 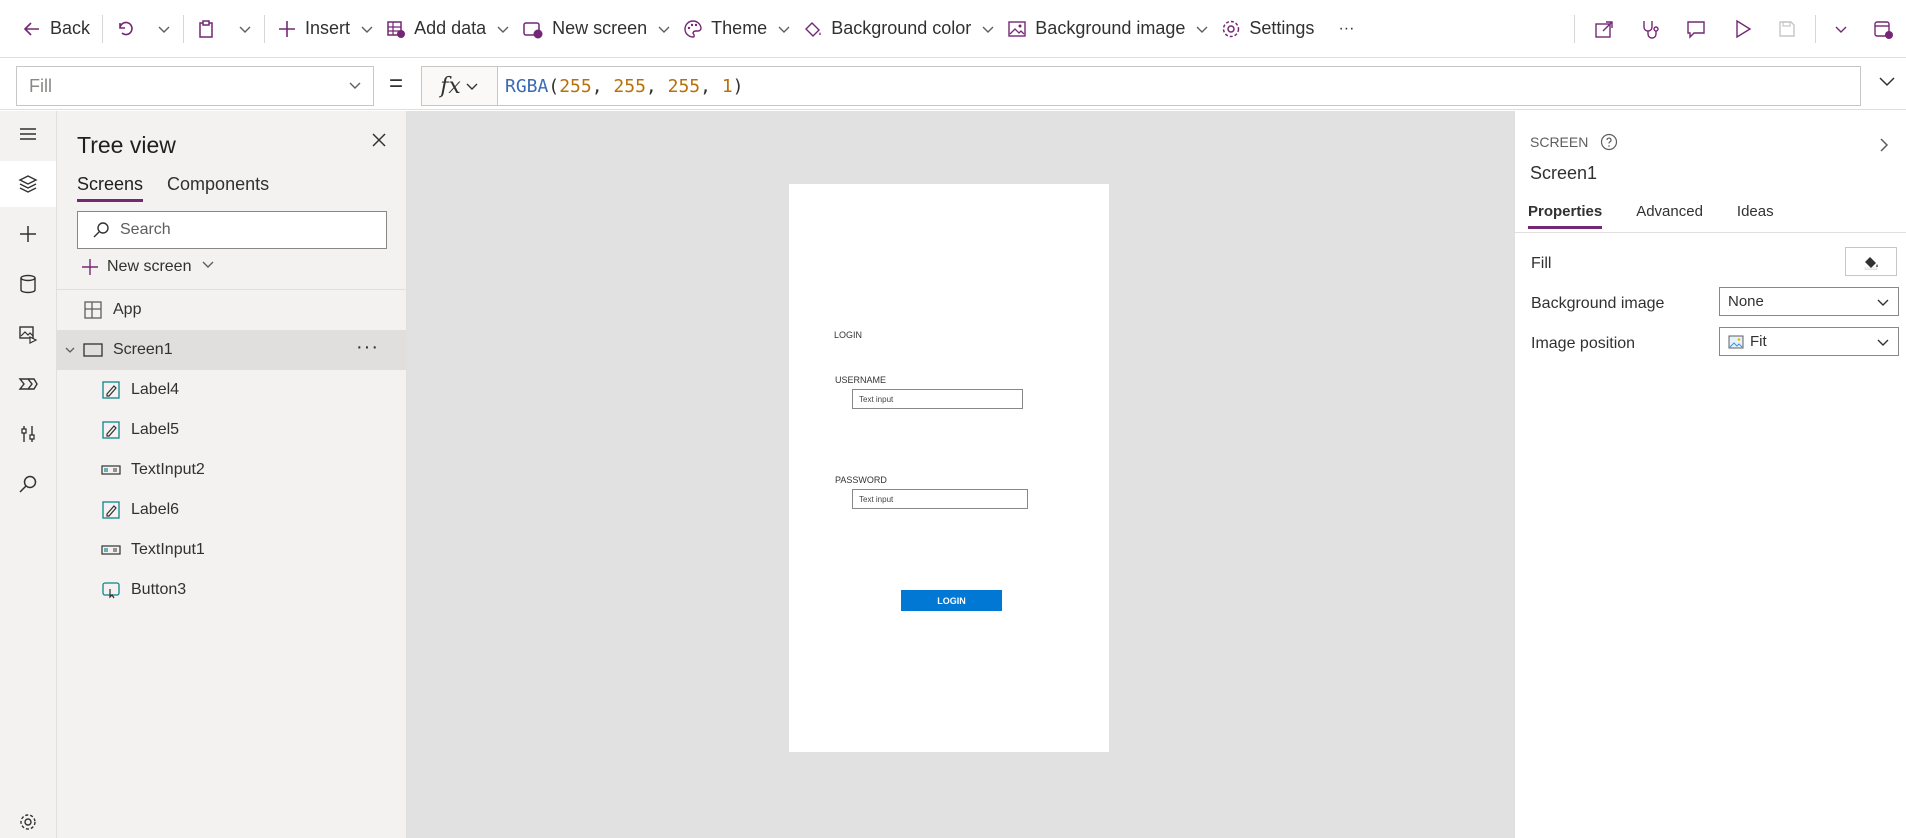 What do you see at coordinates (159, 589) in the screenshot?
I see `tree-item-label: Button3` at bounding box center [159, 589].